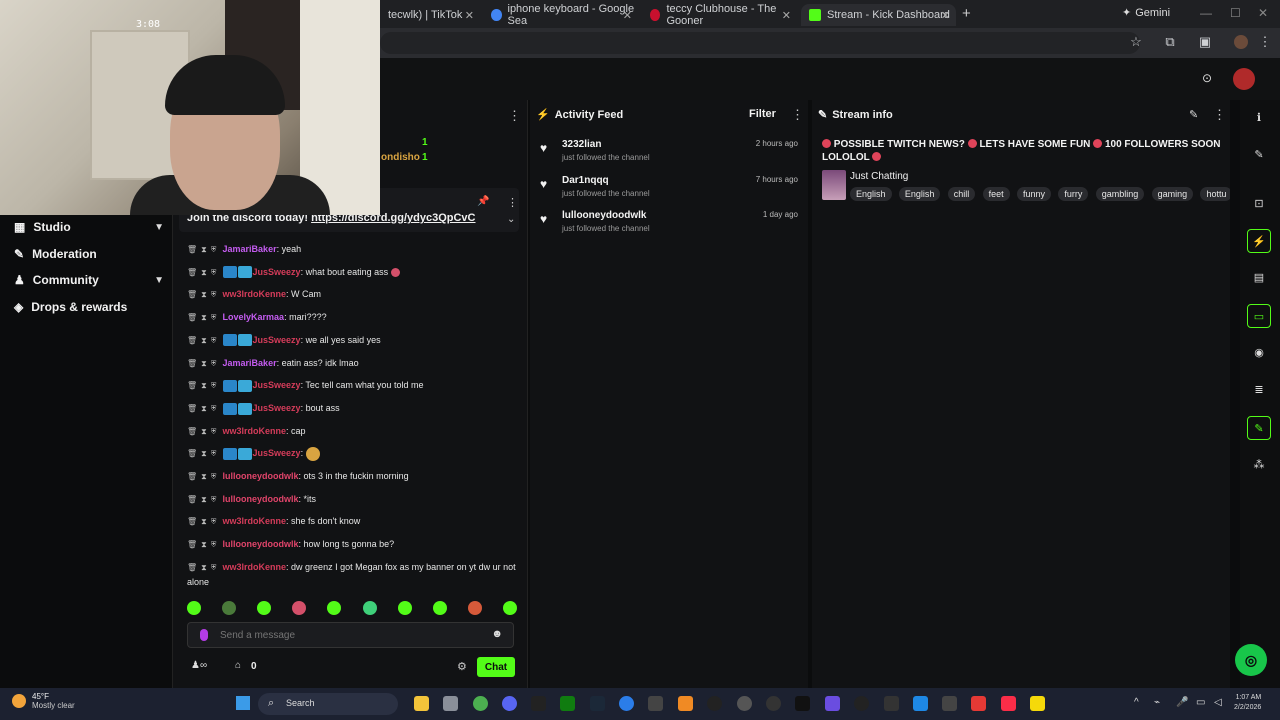 The width and height of the screenshot is (1280, 720). What do you see at coordinates (89, 227) in the screenshot?
I see `sidebar-item-studio: ▦ Studio ▼` at bounding box center [89, 227].